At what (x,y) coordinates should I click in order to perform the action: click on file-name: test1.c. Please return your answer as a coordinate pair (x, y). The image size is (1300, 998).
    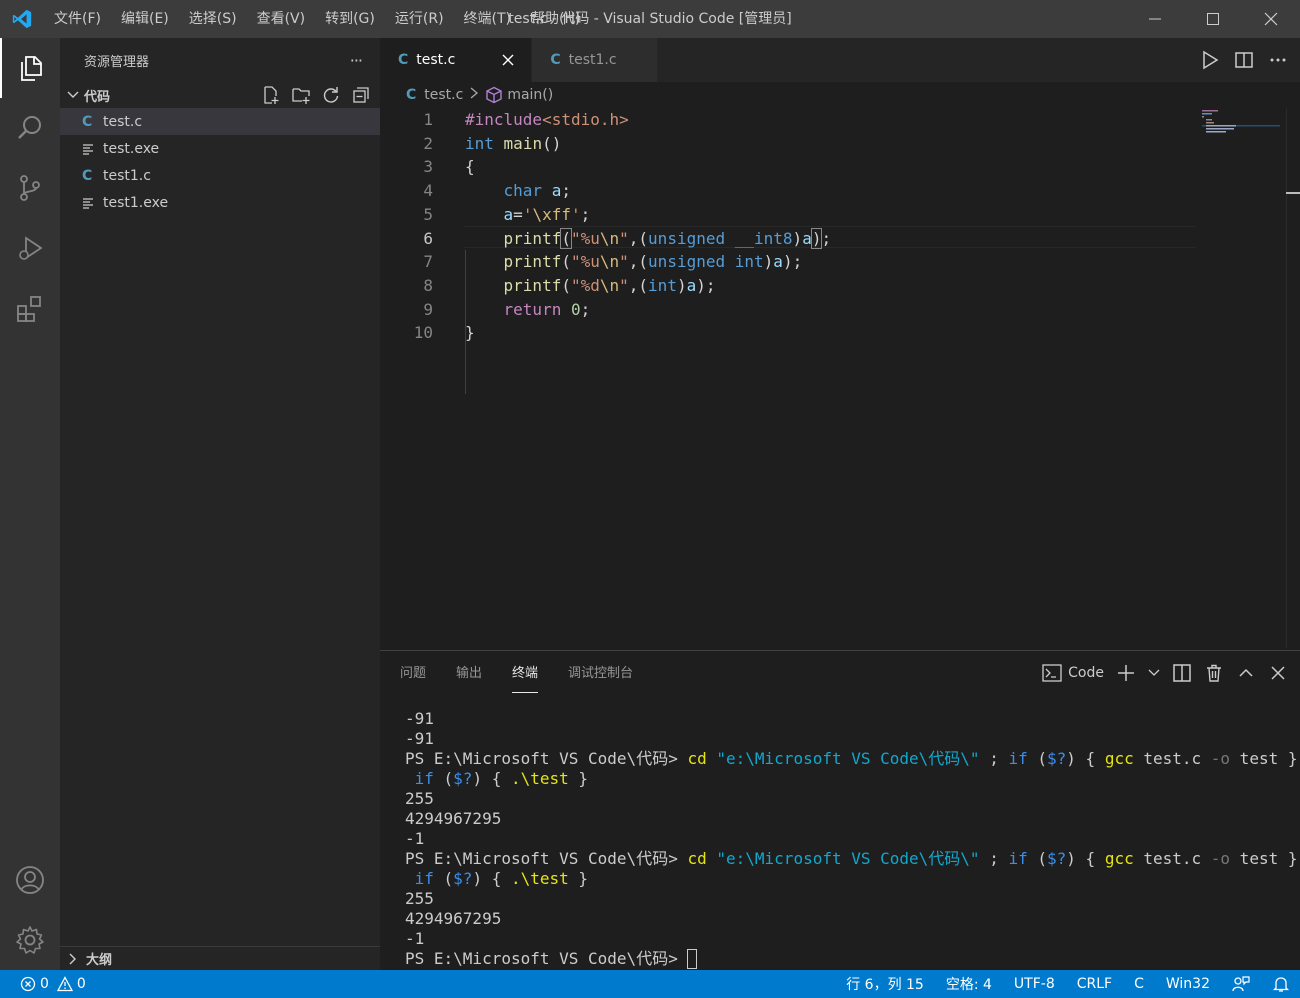
    Looking at the image, I should click on (127, 175).